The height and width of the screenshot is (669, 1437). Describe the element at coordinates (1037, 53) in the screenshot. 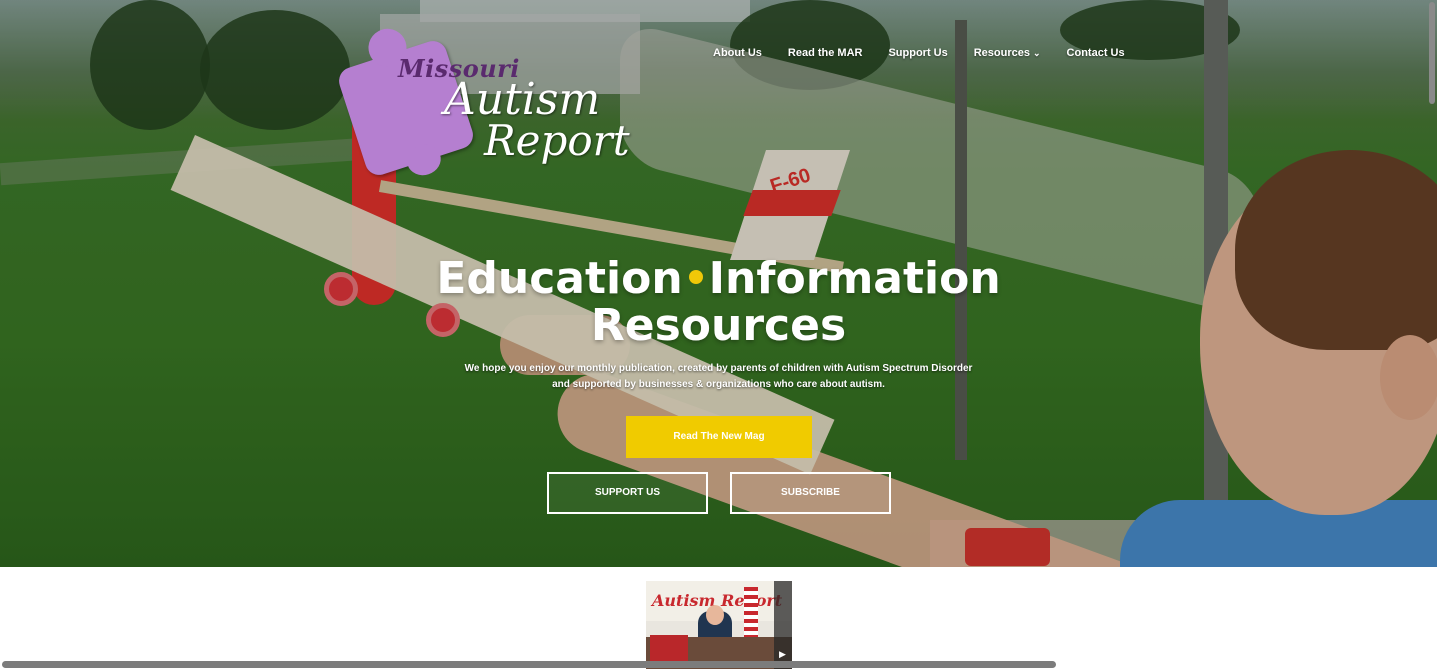

I see `chevron-down-icon: ⌄` at that location.